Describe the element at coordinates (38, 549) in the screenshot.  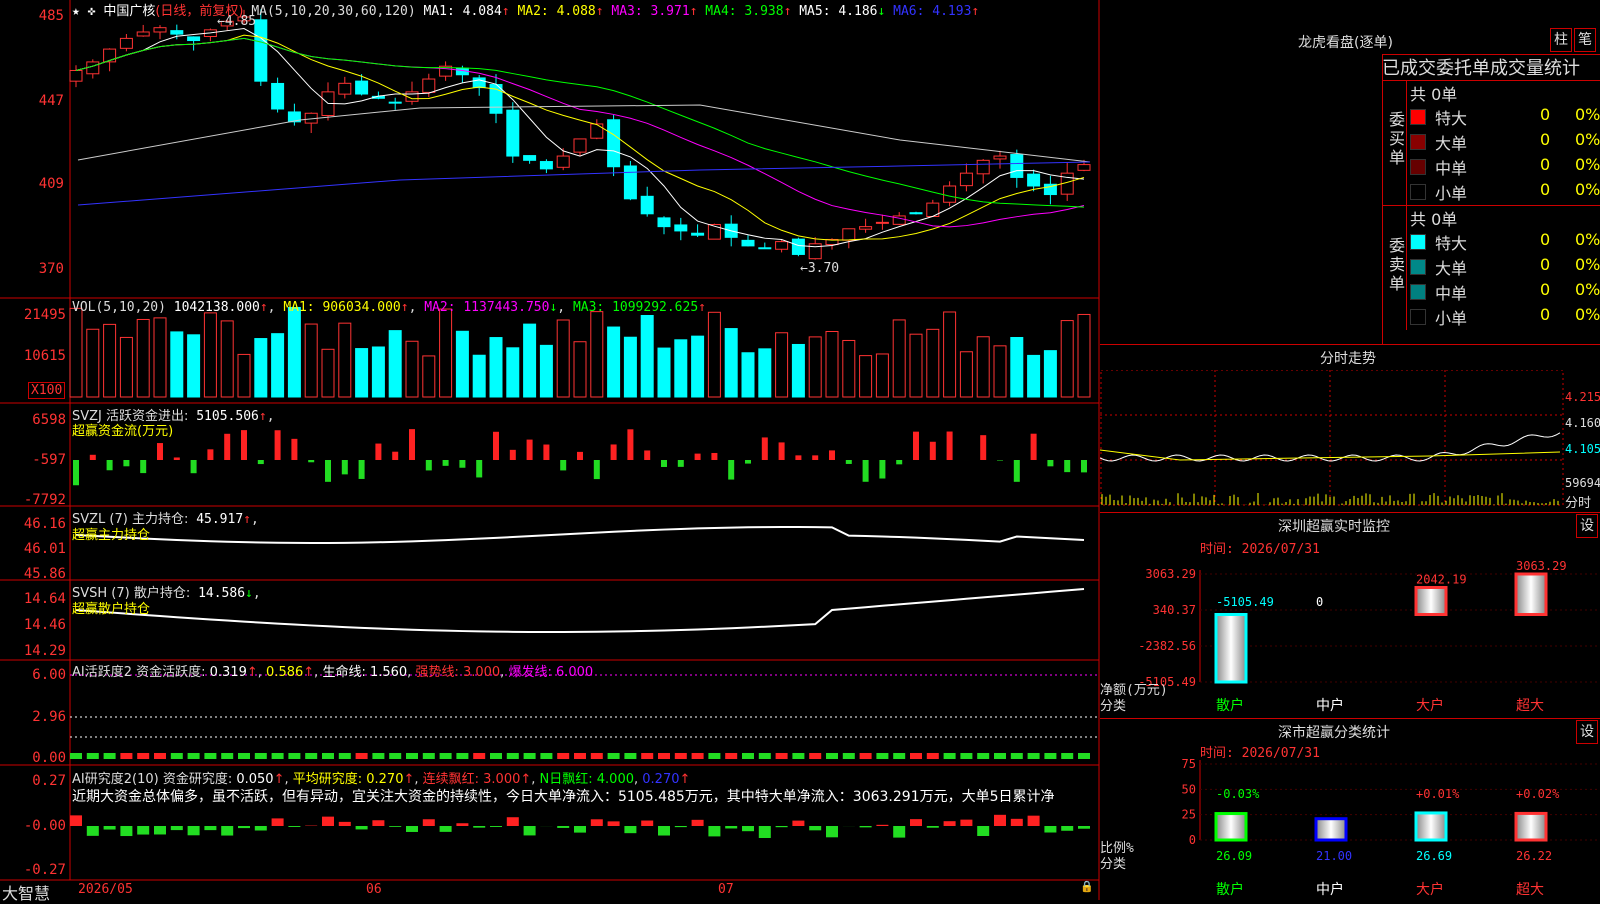
I see `svzl-y-tick: 46.01` at that location.